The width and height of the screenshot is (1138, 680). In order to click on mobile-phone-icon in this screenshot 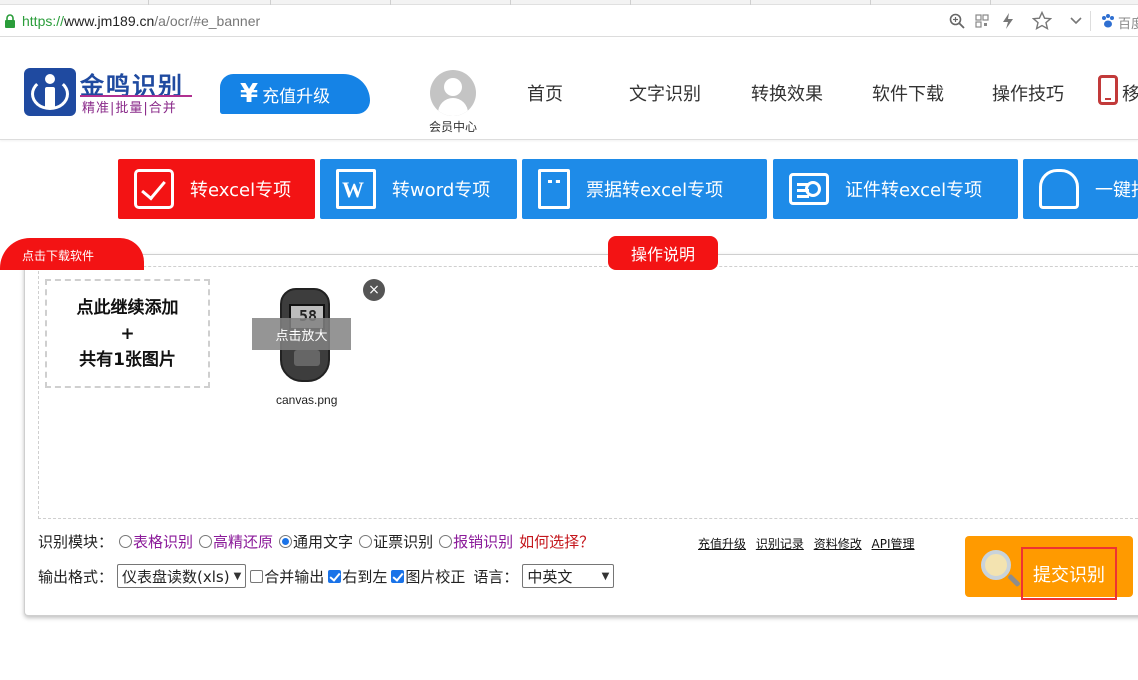, I will do `click(1108, 90)`.